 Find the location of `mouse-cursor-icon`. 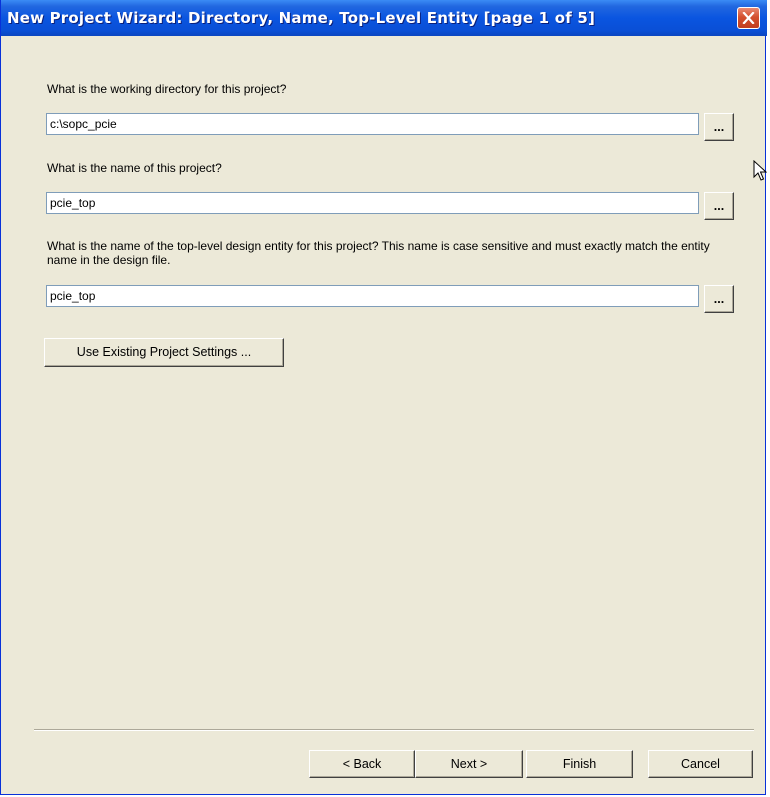

mouse-cursor-icon is located at coordinates (760, 173).